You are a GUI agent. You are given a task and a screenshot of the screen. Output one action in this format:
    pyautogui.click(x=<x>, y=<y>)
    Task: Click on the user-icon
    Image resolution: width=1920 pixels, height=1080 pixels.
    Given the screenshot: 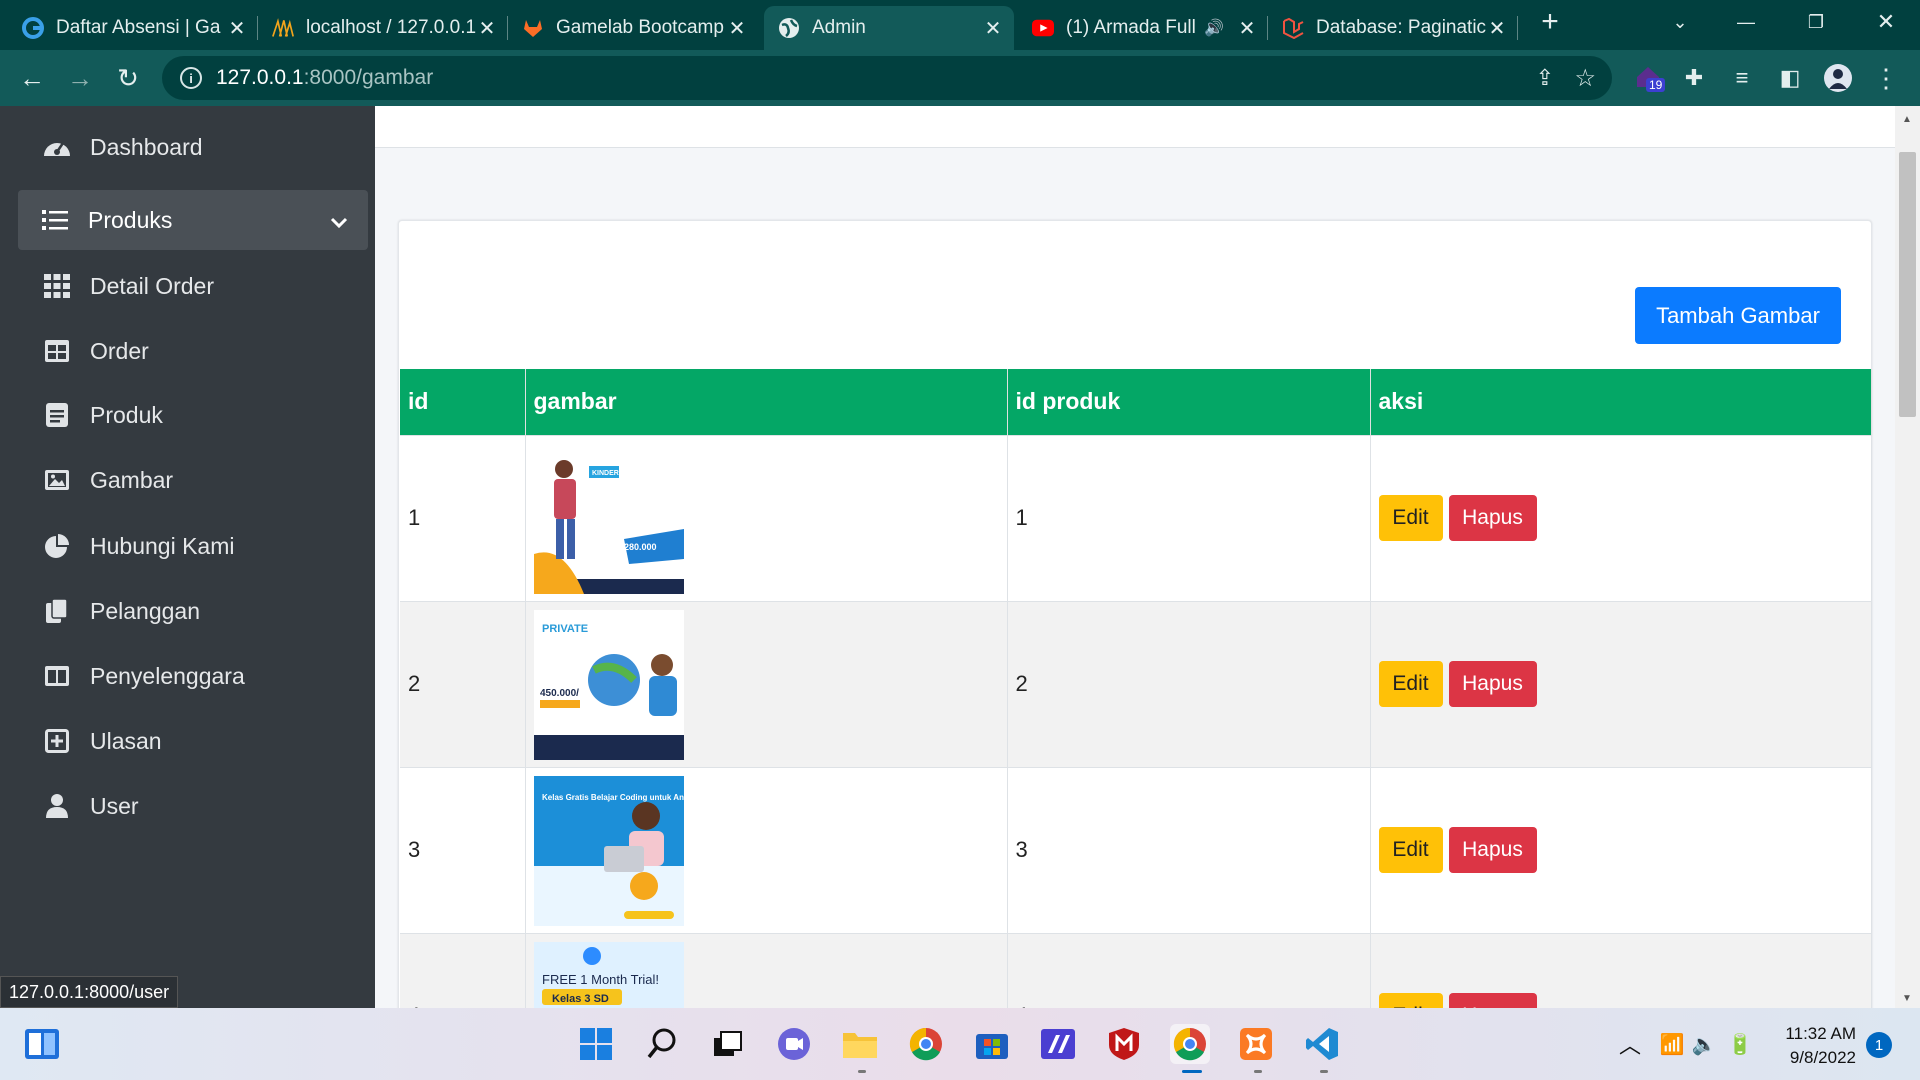 What is the action you would take?
    pyautogui.click(x=57, y=806)
    